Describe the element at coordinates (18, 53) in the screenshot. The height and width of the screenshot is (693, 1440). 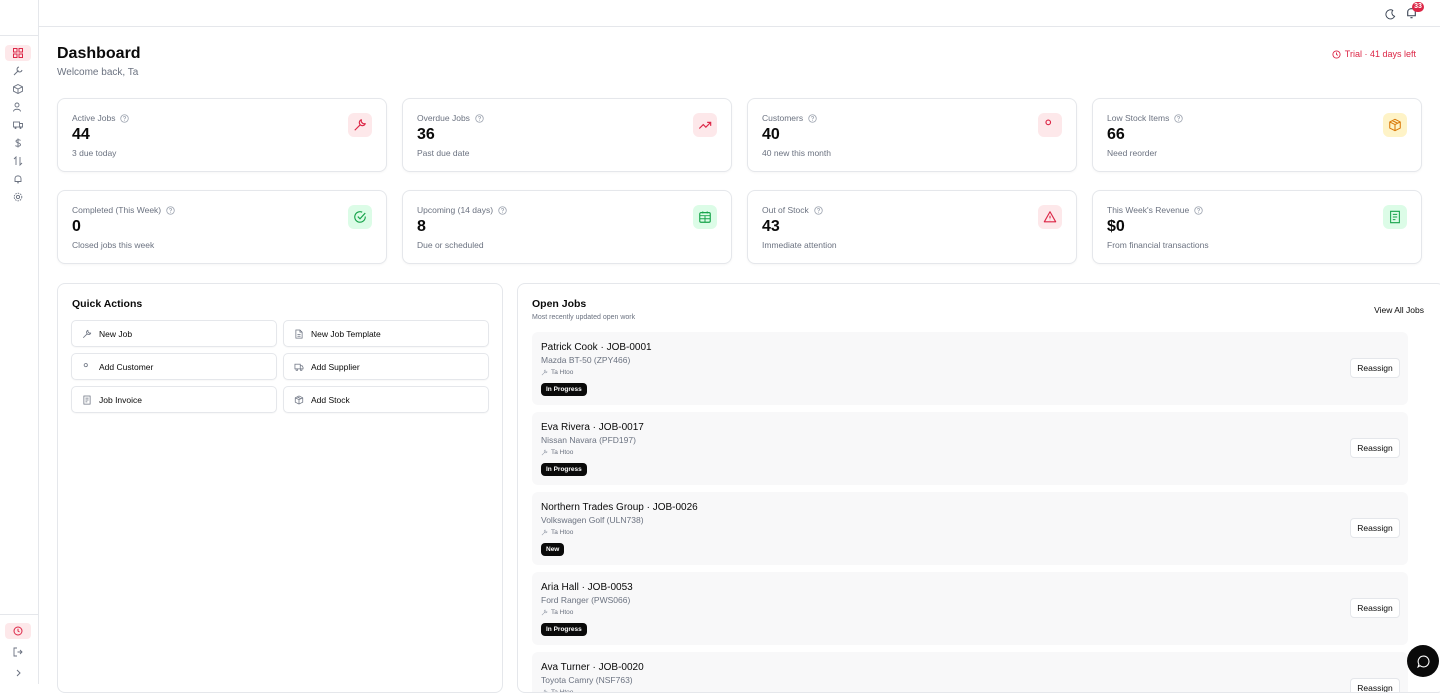
I see `sidebar-item-dashboard` at that location.